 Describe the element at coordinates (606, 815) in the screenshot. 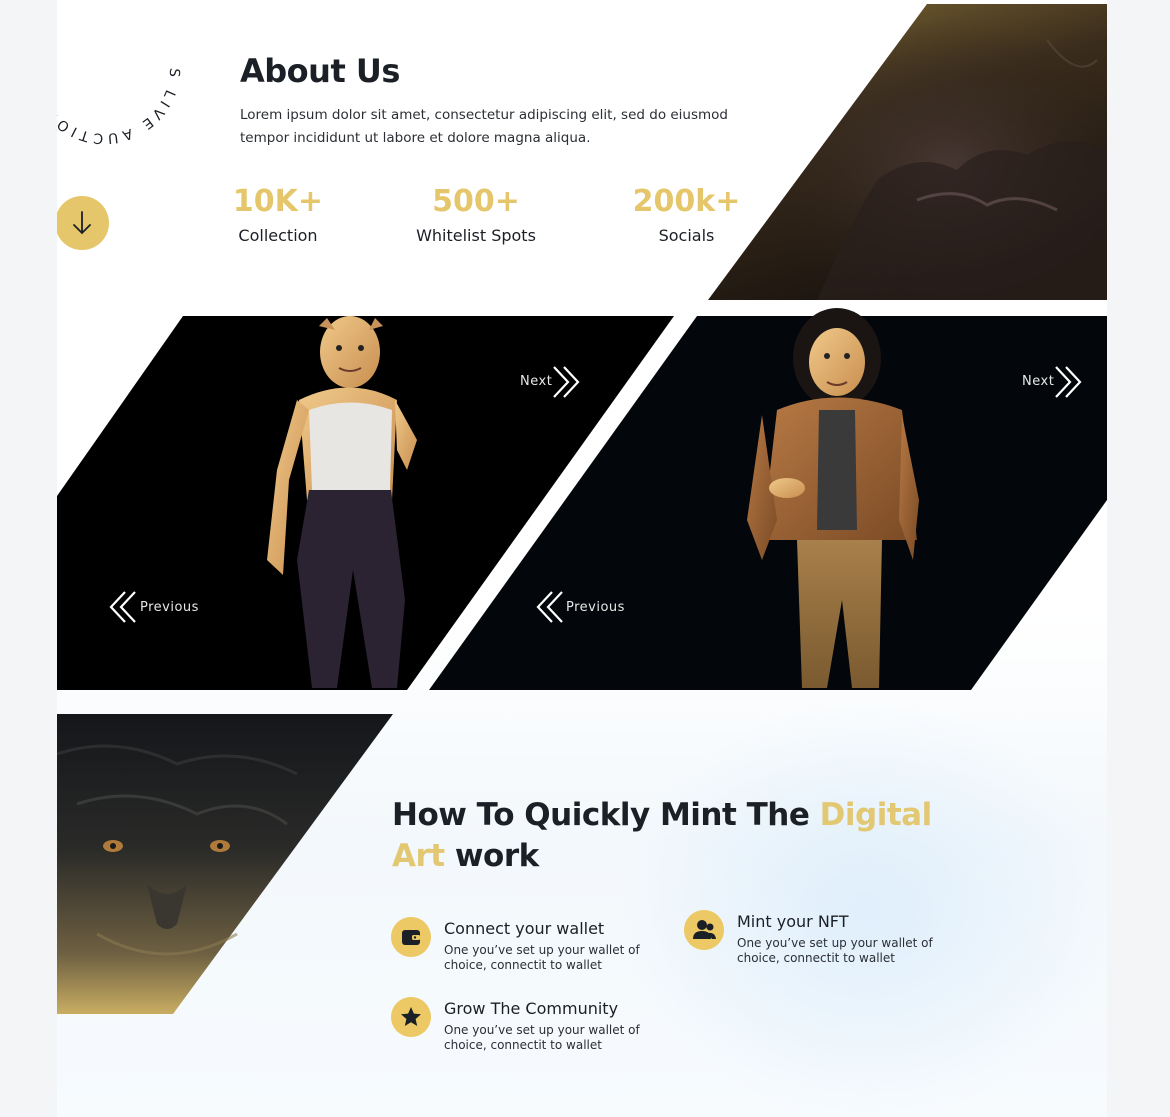

I see `mint-title-part1: How To Quickly Mint The` at that location.